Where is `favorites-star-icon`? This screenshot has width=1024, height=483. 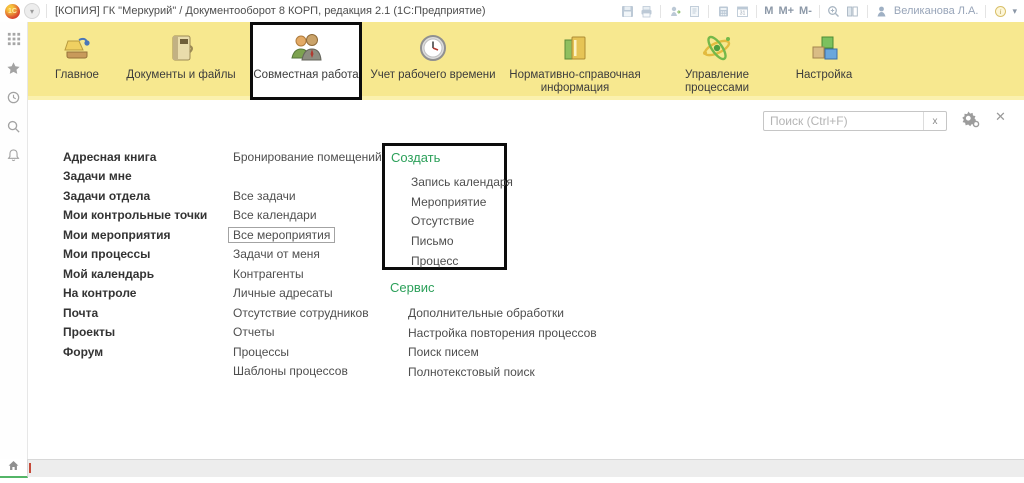 favorites-star-icon is located at coordinates (14, 68).